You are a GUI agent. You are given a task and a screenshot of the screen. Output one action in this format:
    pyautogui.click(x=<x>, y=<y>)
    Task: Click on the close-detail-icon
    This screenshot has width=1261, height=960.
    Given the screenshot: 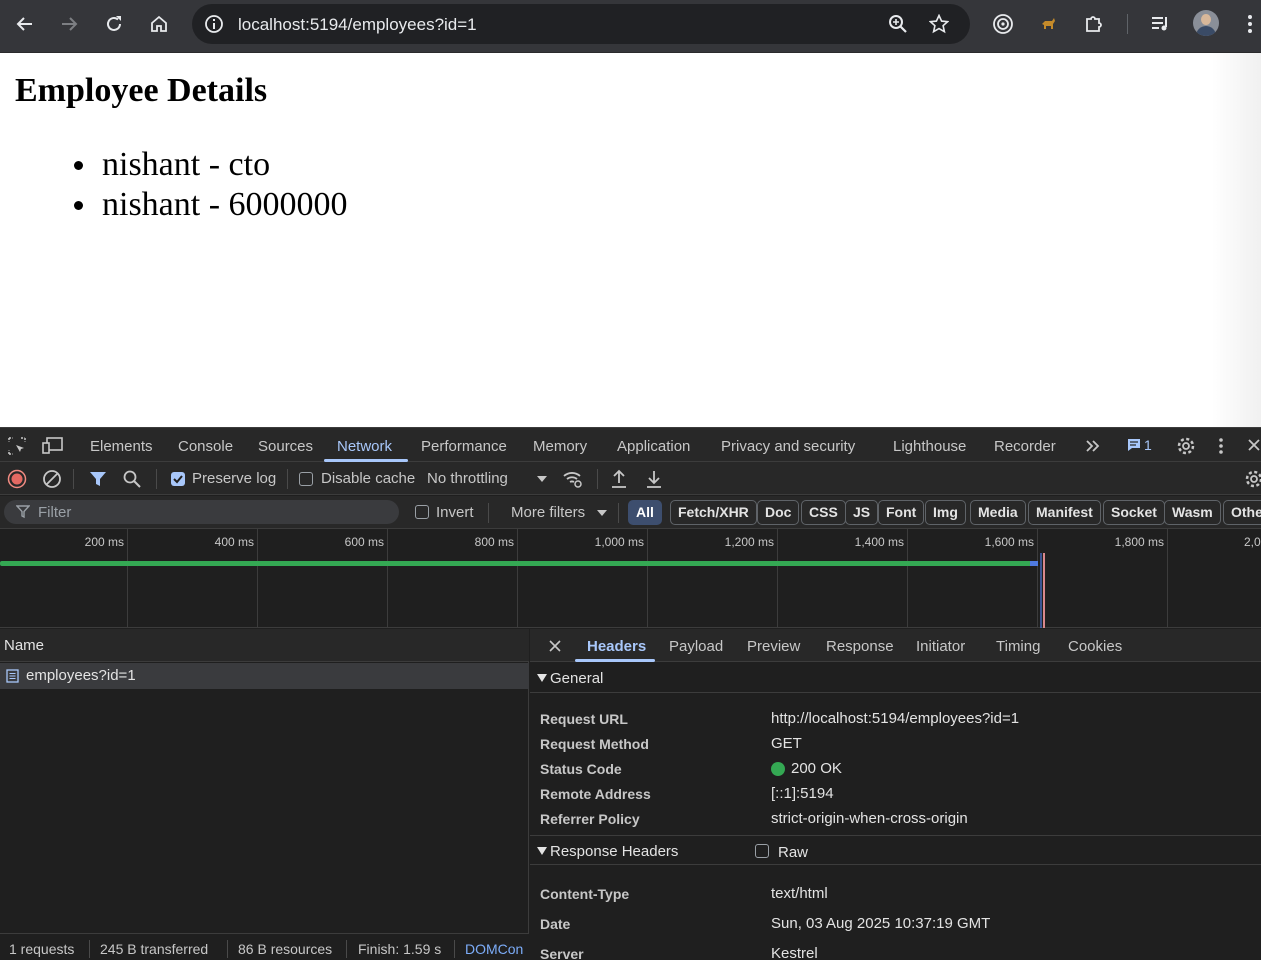 What is the action you would take?
    pyautogui.click(x=555, y=646)
    